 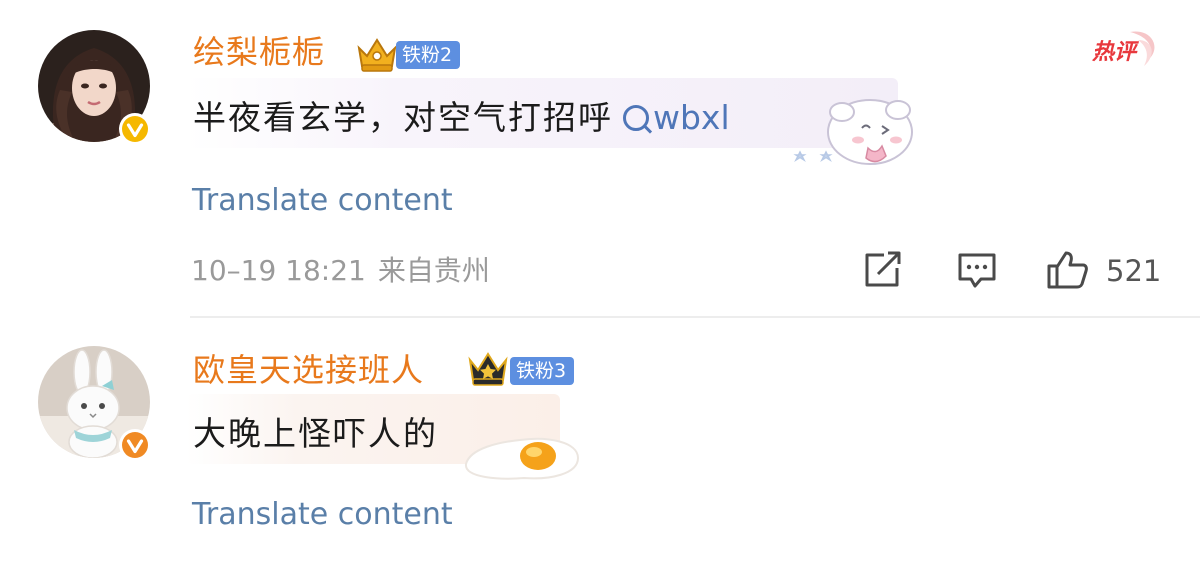 What do you see at coordinates (308, 370) in the screenshot?
I see `username: 欧皇天选接班人` at bounding box center [308, 370].